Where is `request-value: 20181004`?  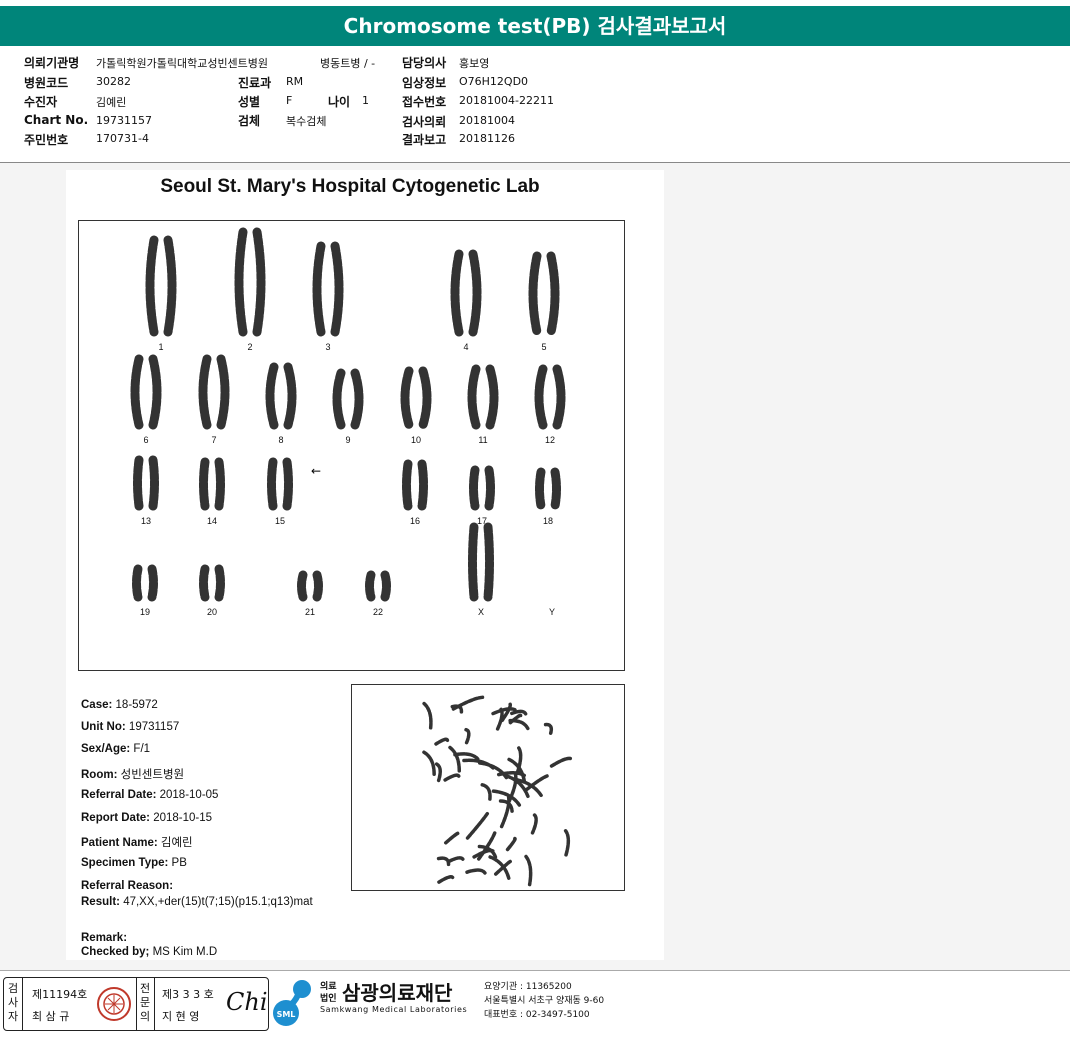
request-value: 20181004 is located at coordinates (487, 120).